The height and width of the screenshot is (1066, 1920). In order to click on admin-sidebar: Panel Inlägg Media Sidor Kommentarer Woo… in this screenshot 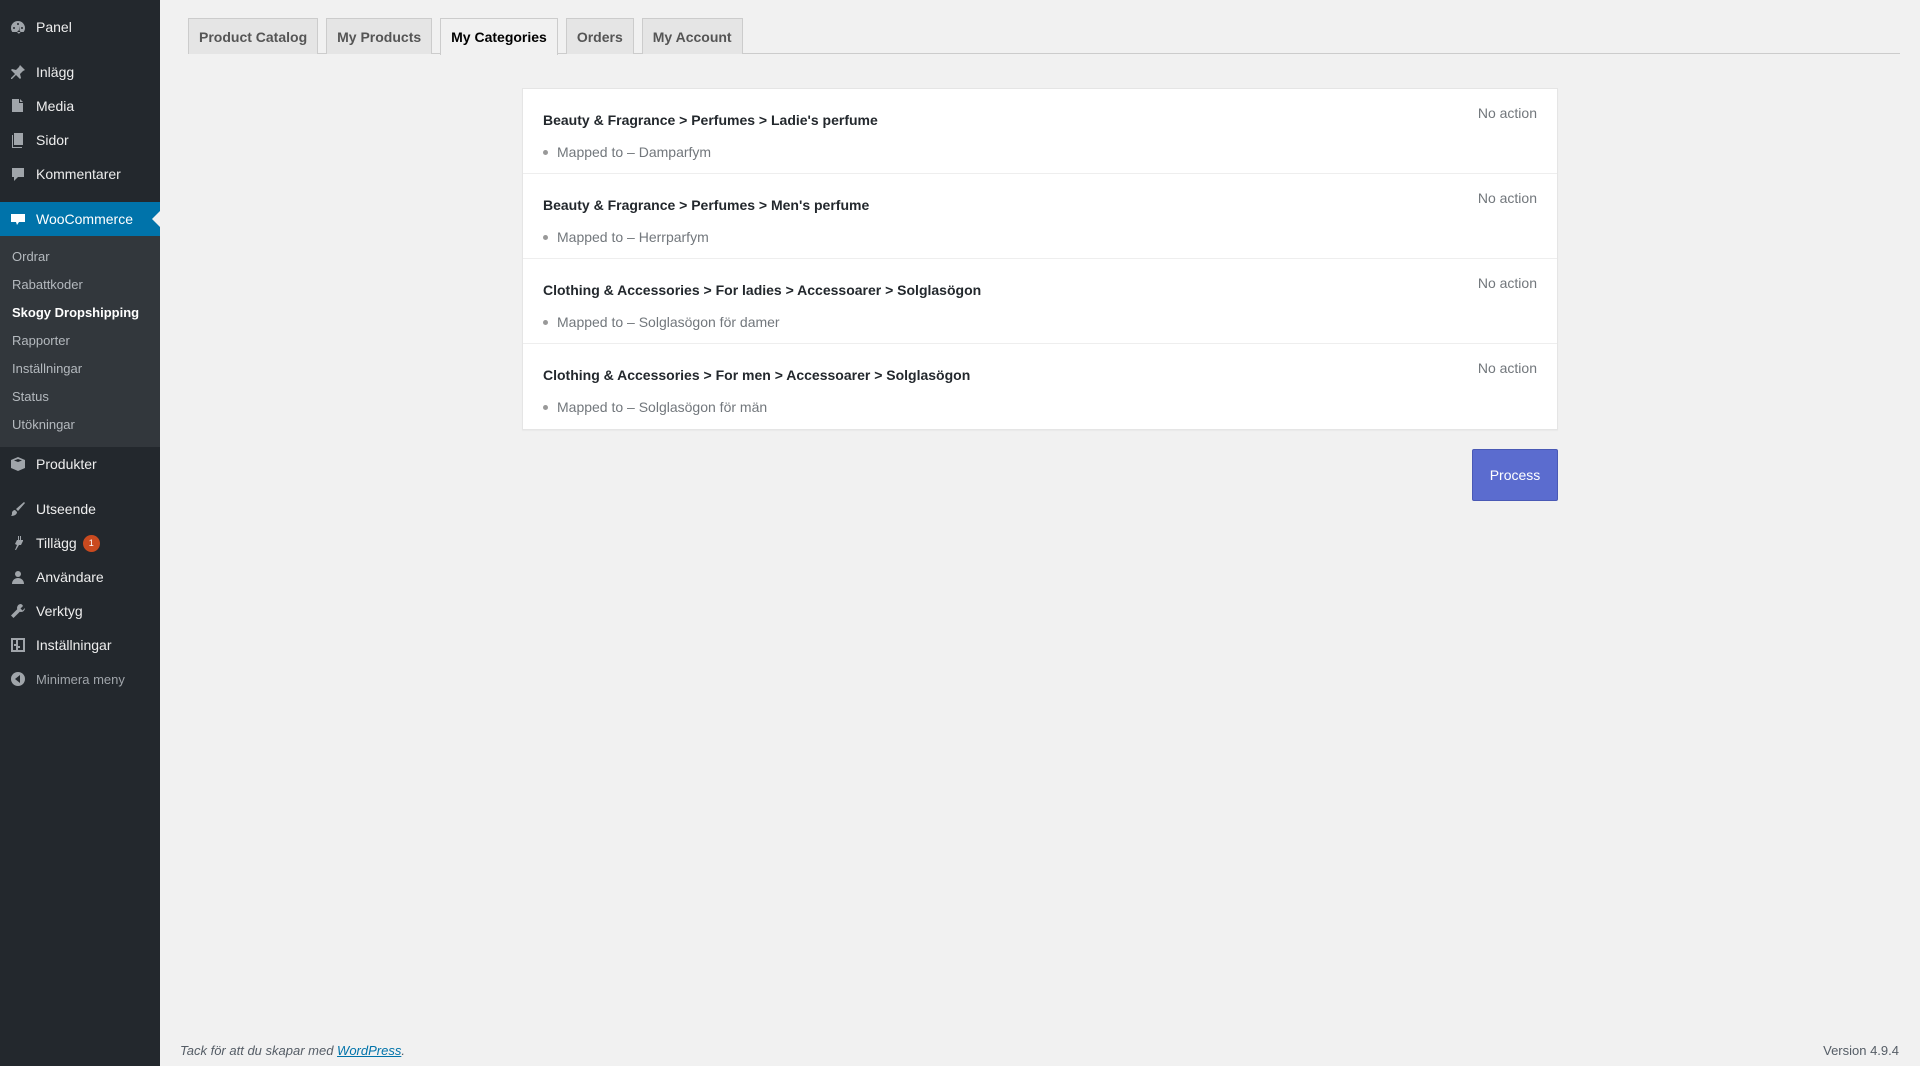, I will do `click(80, 533)`.